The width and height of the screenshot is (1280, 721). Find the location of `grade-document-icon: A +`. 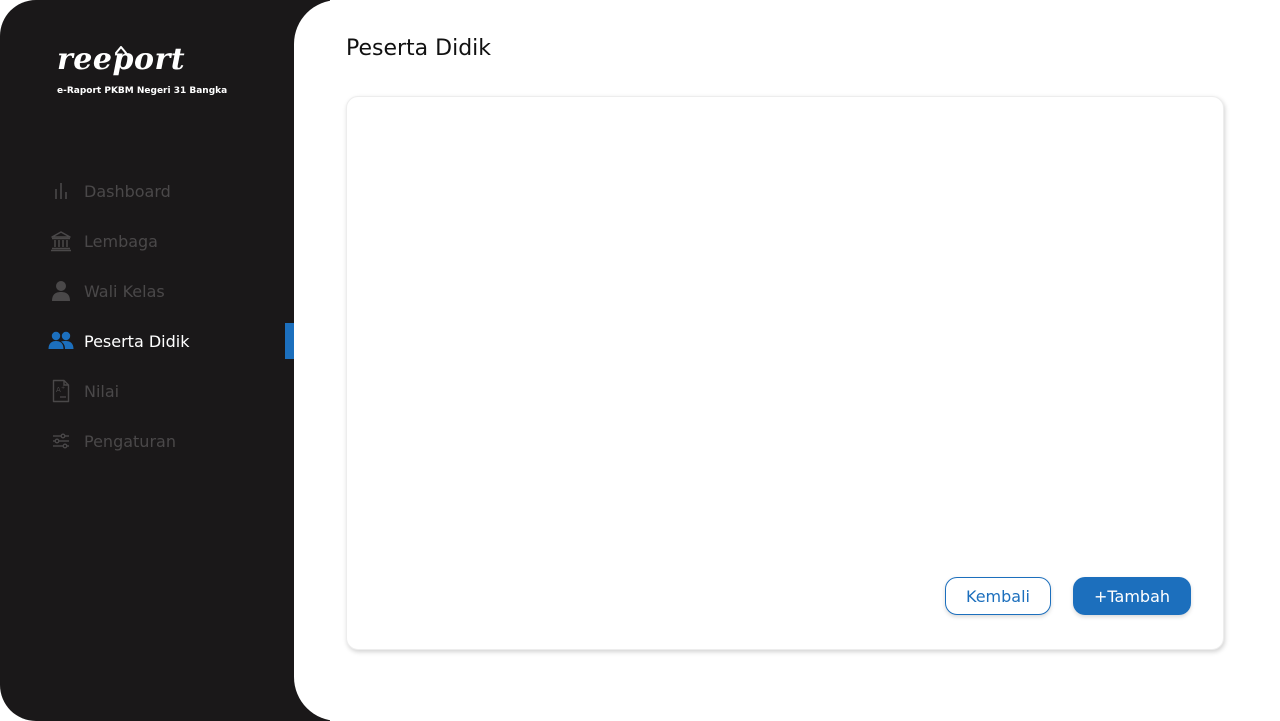

grade-document-icon: A + is located at coordinates (61, 391).